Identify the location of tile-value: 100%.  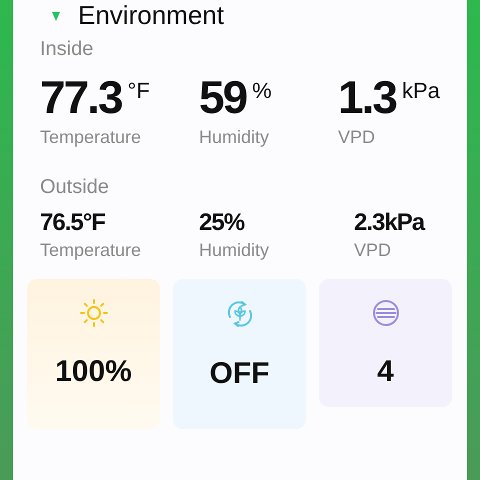
(93, 372).